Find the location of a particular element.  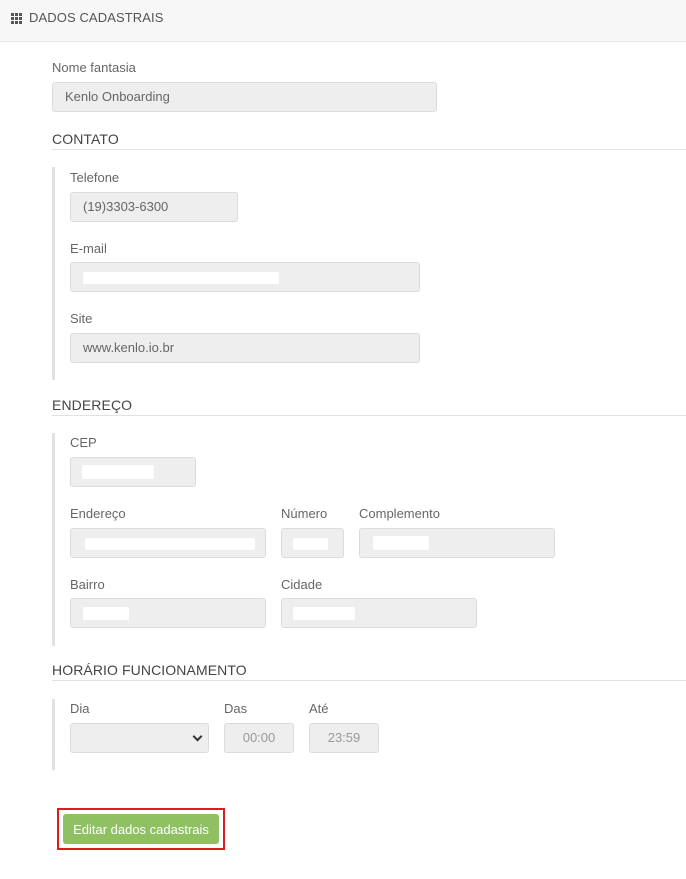

complemento-redacted is located at coordinates (401, 543).